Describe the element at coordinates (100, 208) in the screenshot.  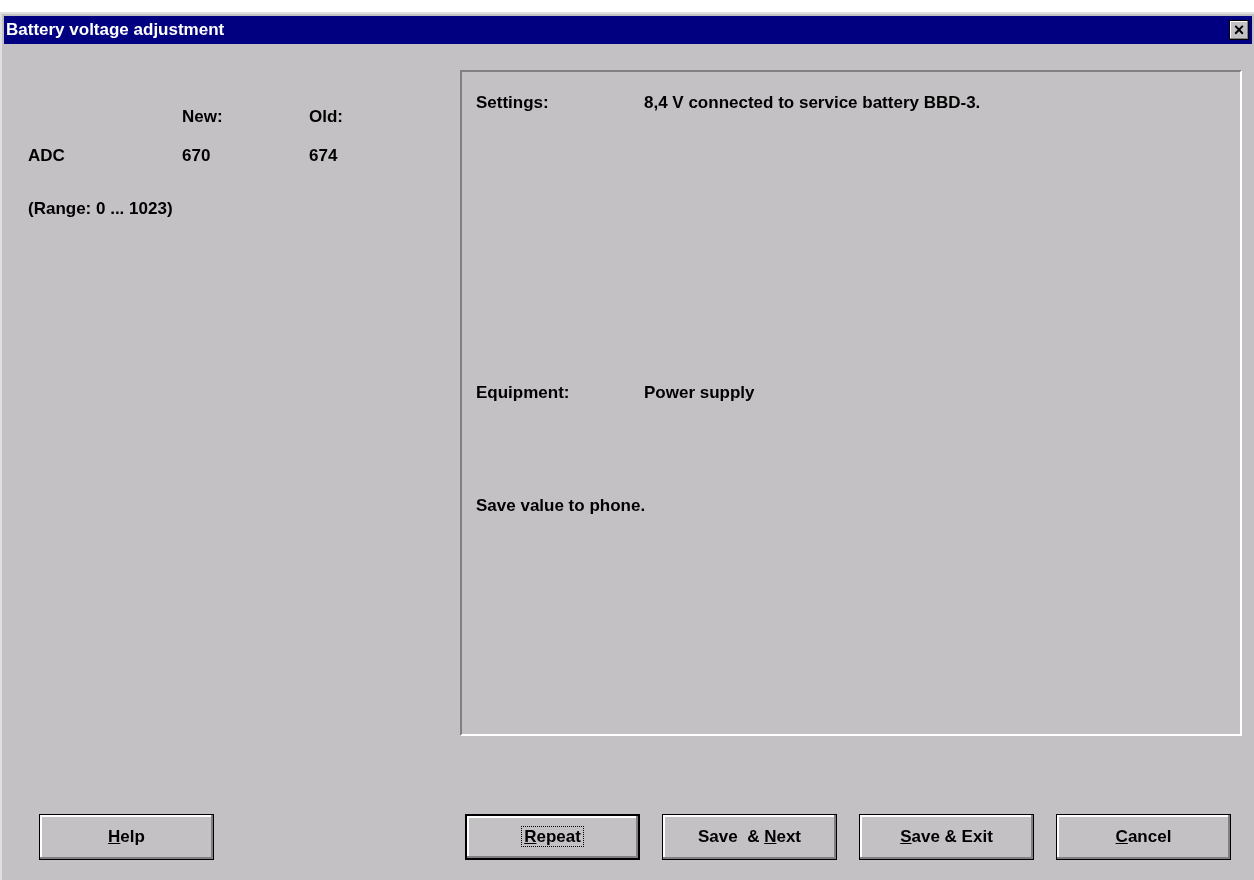
I see `range-text: (Range: 0 ... 1023)` at that location.